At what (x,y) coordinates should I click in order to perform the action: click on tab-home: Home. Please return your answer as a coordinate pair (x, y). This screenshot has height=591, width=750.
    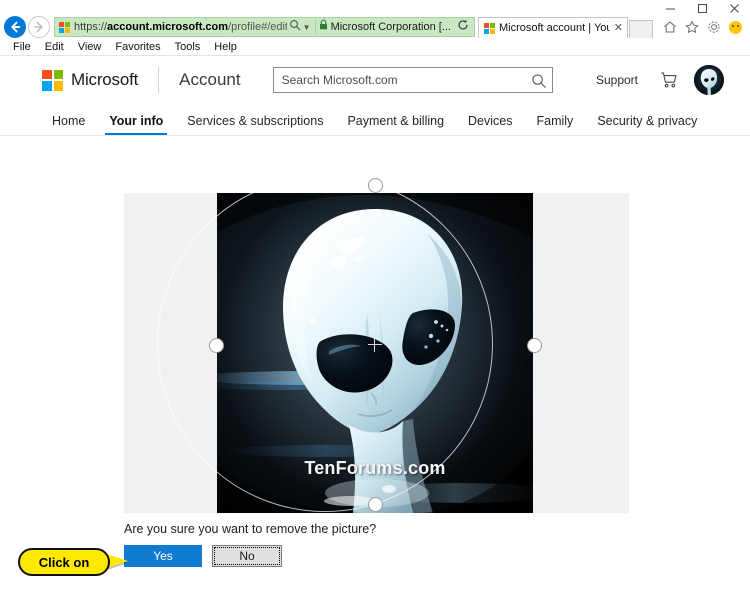
    Looking at the image, I should click on (68, 124).